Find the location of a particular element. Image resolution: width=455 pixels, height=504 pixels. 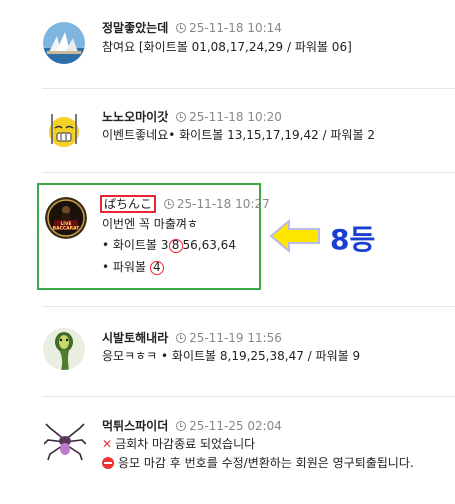

timestamp: 25-11-19 11:56 is located at coordinates (229, 338).